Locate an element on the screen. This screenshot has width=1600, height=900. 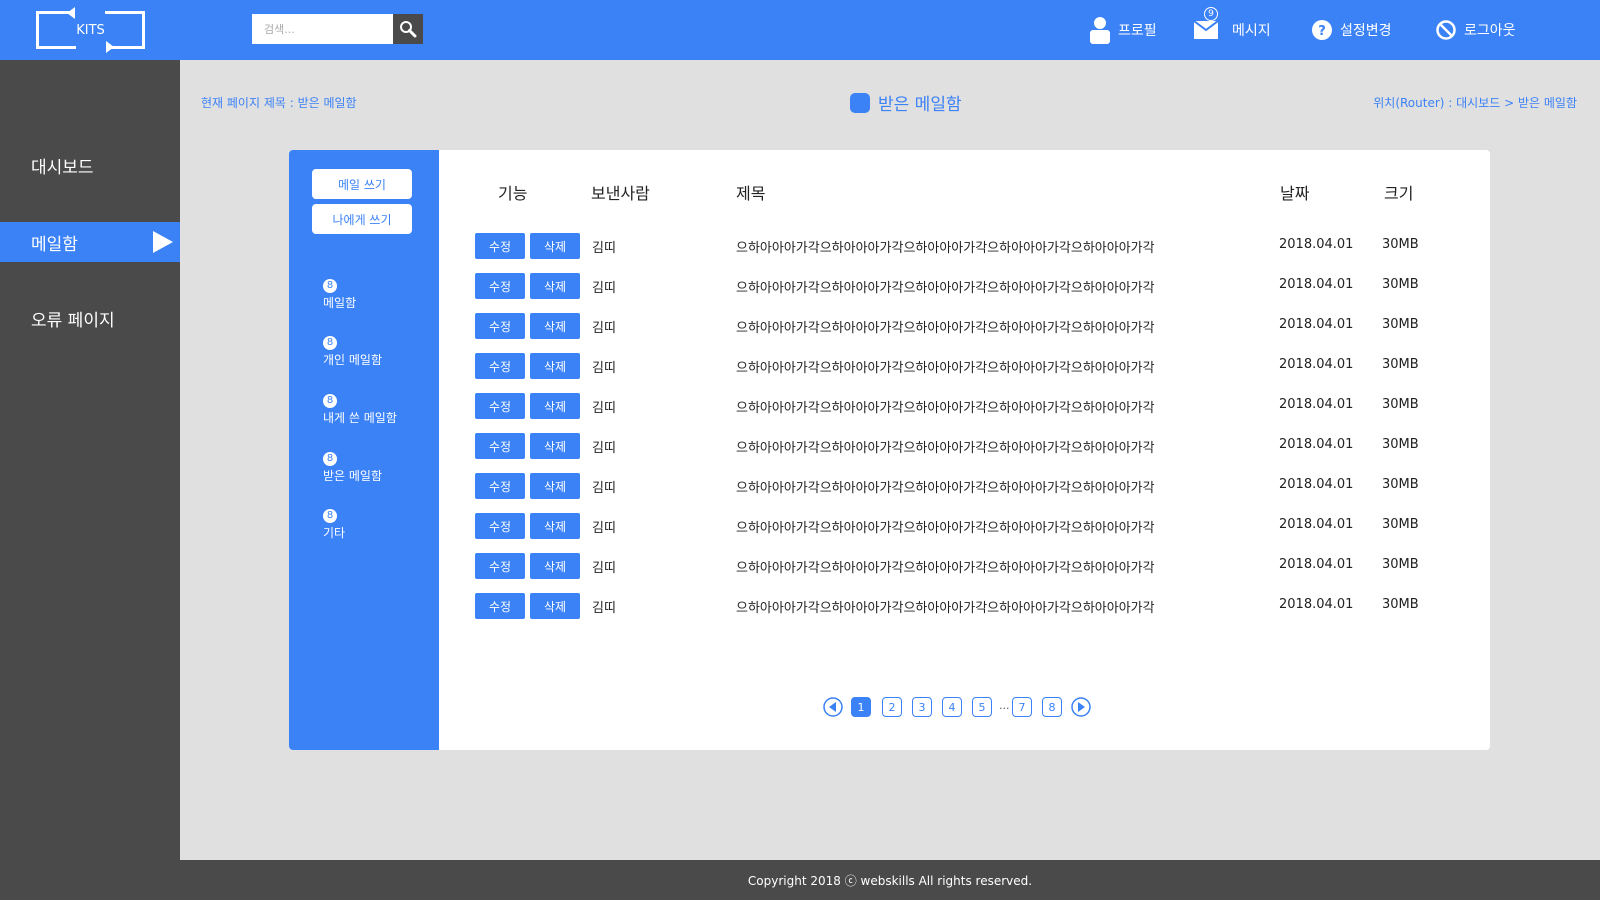
write-mail-button: 메일 쓰기 is located at coordinates (362, 184).